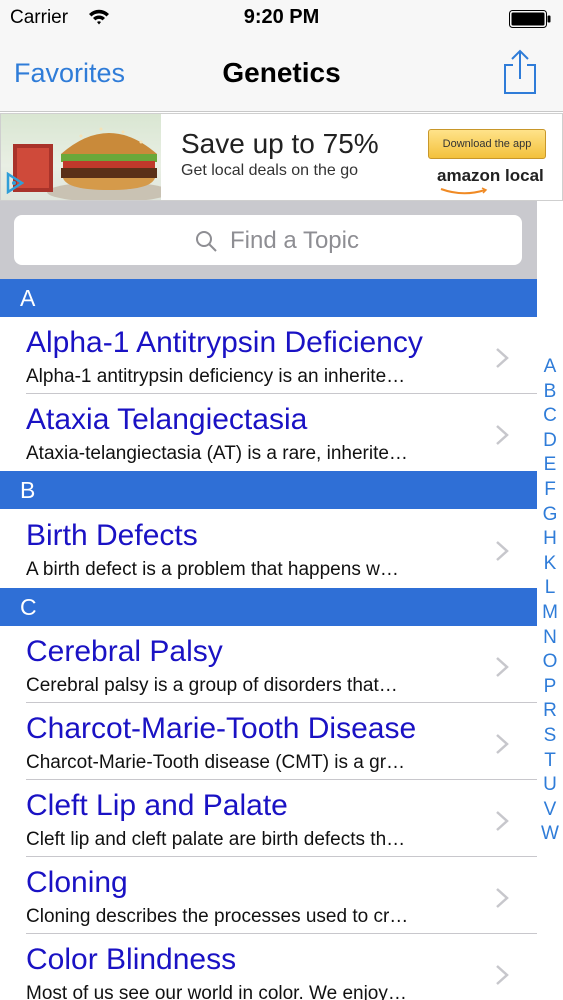 The height and width of the screenshot is (1000, 563). I want to click on ad-headline: Save up to 75%, so click(280, 143).